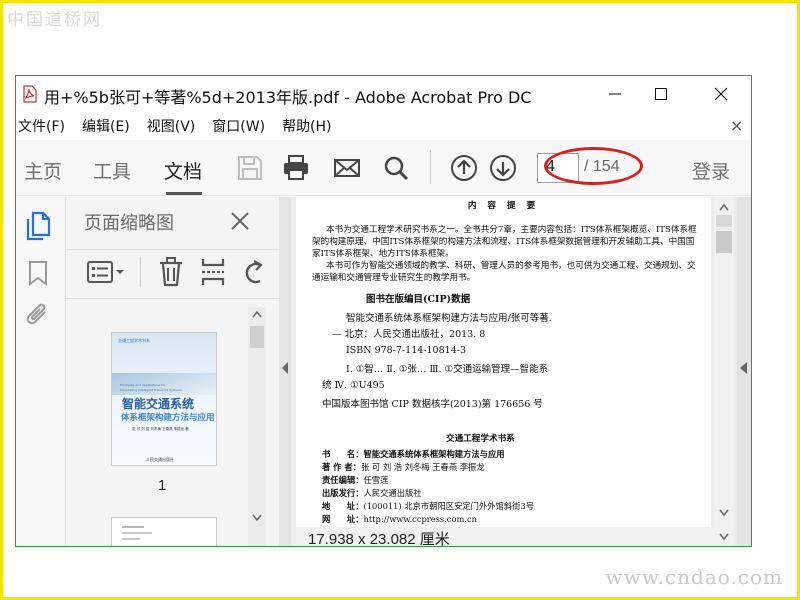  Describe the element at coordinates (238, 126) in the screenshot. I see `menu-window: 窗口(W)` at that location.